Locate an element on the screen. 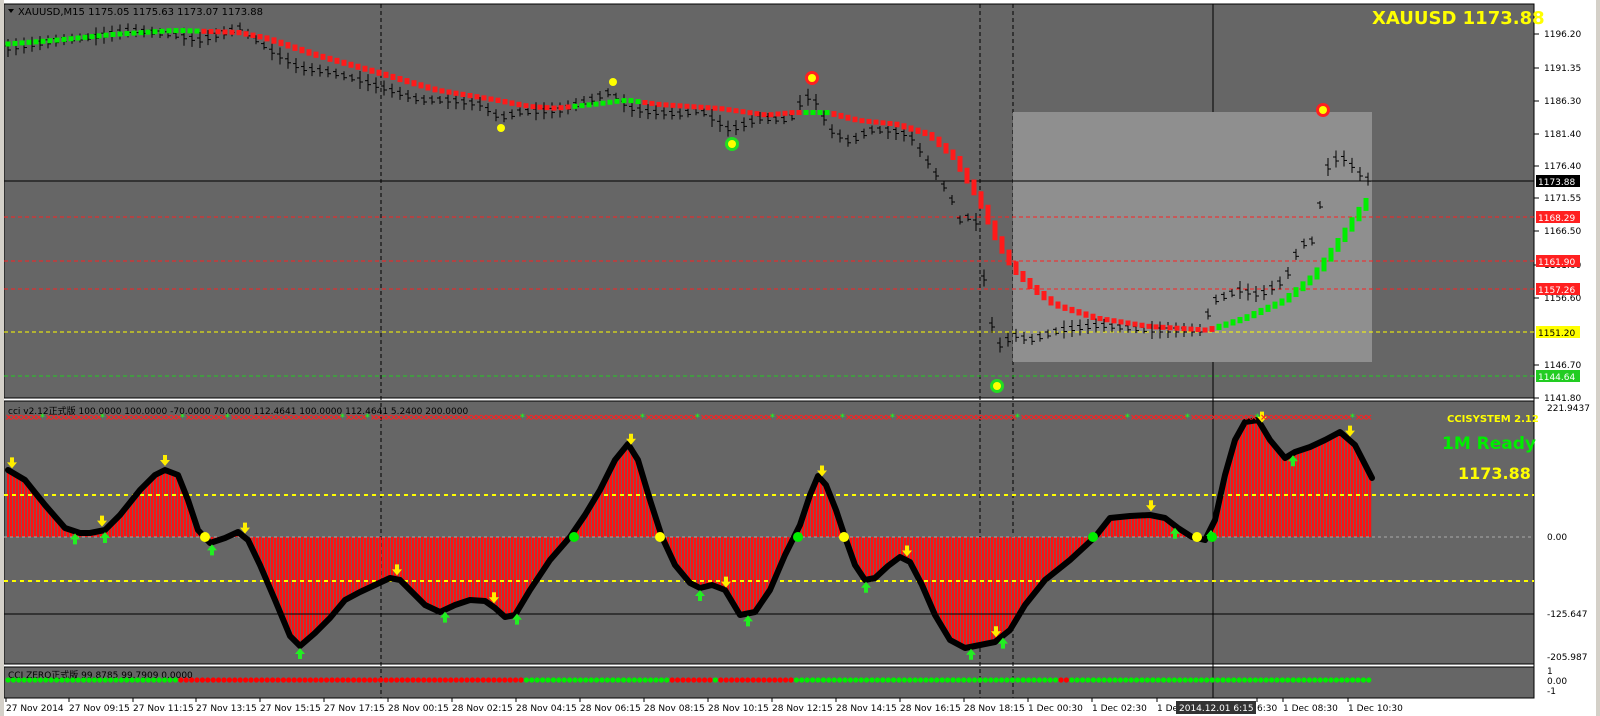 The image size is (1600, 716). crosshair-time-tag: 2014.12.01 6:15 is located at coordinates (1216, 707).